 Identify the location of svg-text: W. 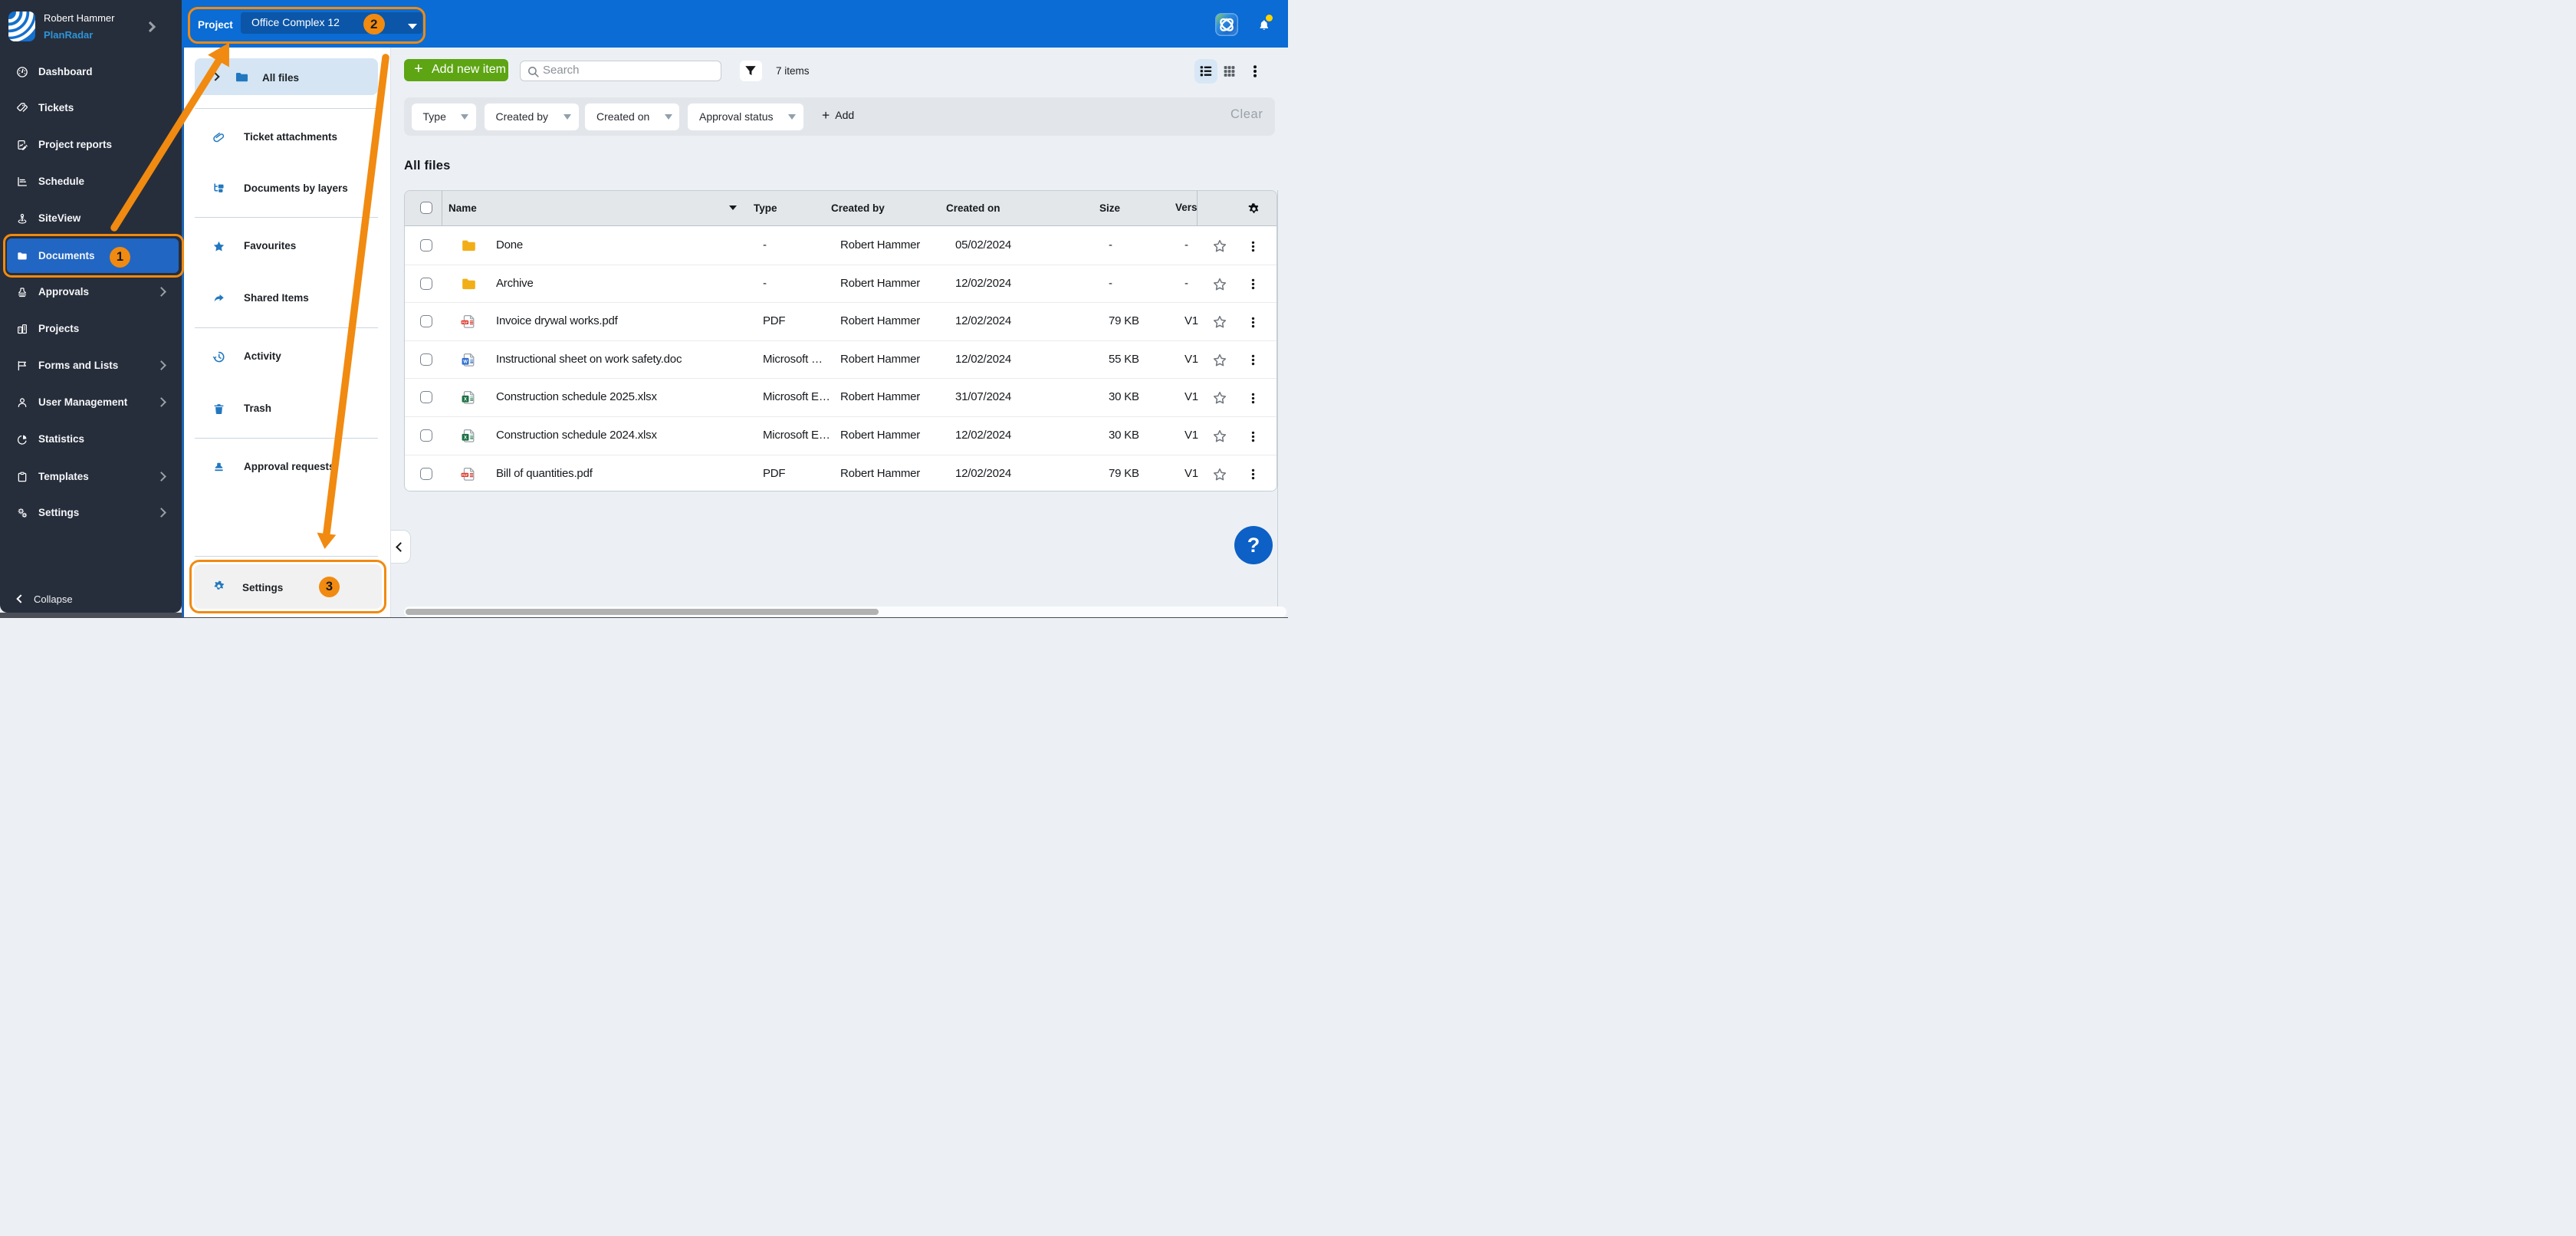
(465, 362).